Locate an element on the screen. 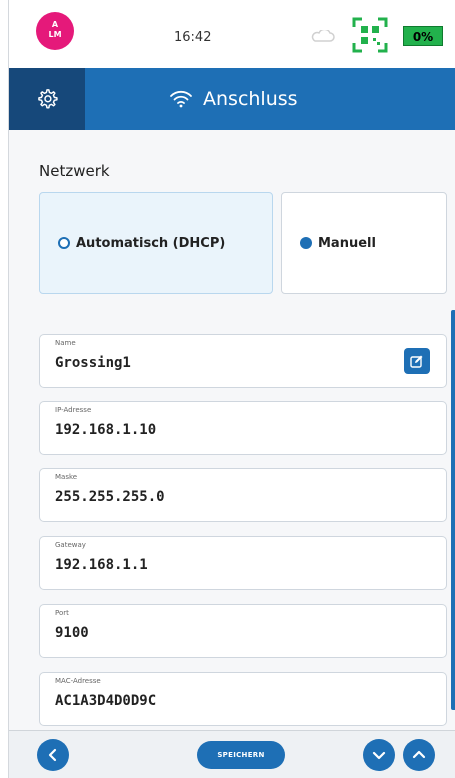 This screenshot has width=455, height=778. save-button: SPEICHERN is located at coordinates (241, 755).